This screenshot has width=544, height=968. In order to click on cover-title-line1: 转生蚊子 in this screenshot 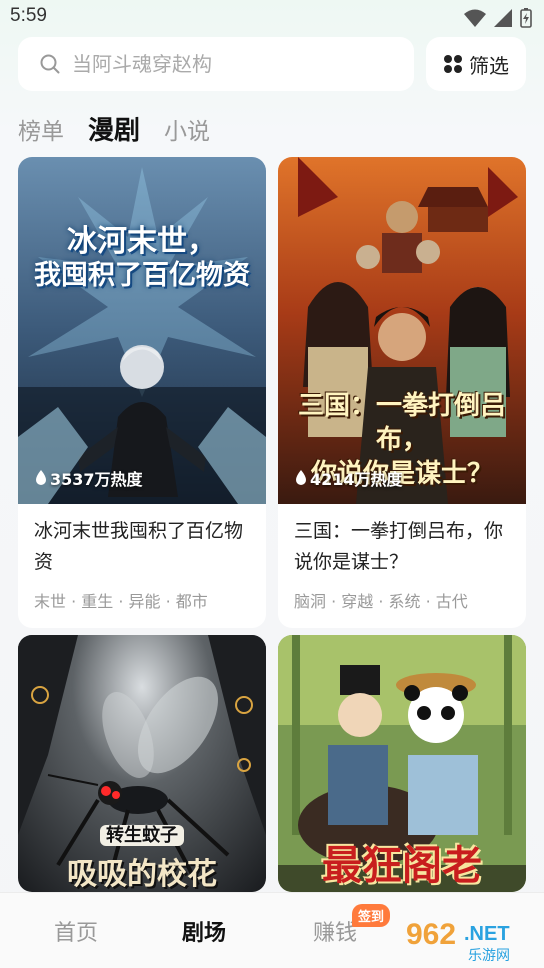, I will do `click(142, 835)`.